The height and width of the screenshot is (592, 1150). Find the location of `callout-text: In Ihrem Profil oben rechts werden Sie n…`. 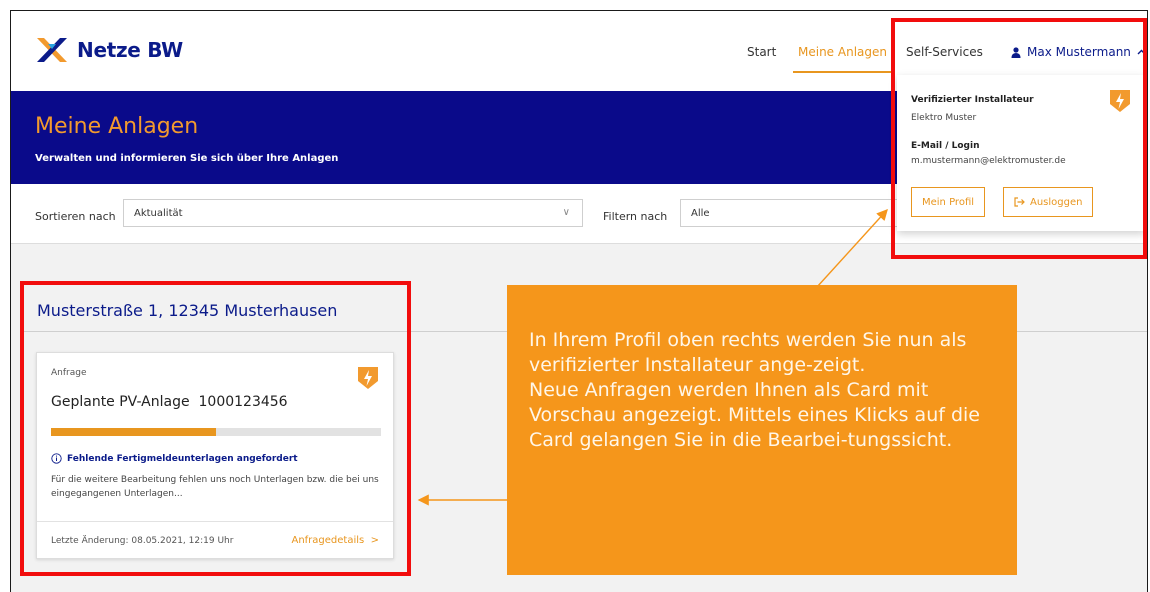

callout-text: In Ihrem Profil oben rechts werden Sie n… is located at coordinates (754, 390).